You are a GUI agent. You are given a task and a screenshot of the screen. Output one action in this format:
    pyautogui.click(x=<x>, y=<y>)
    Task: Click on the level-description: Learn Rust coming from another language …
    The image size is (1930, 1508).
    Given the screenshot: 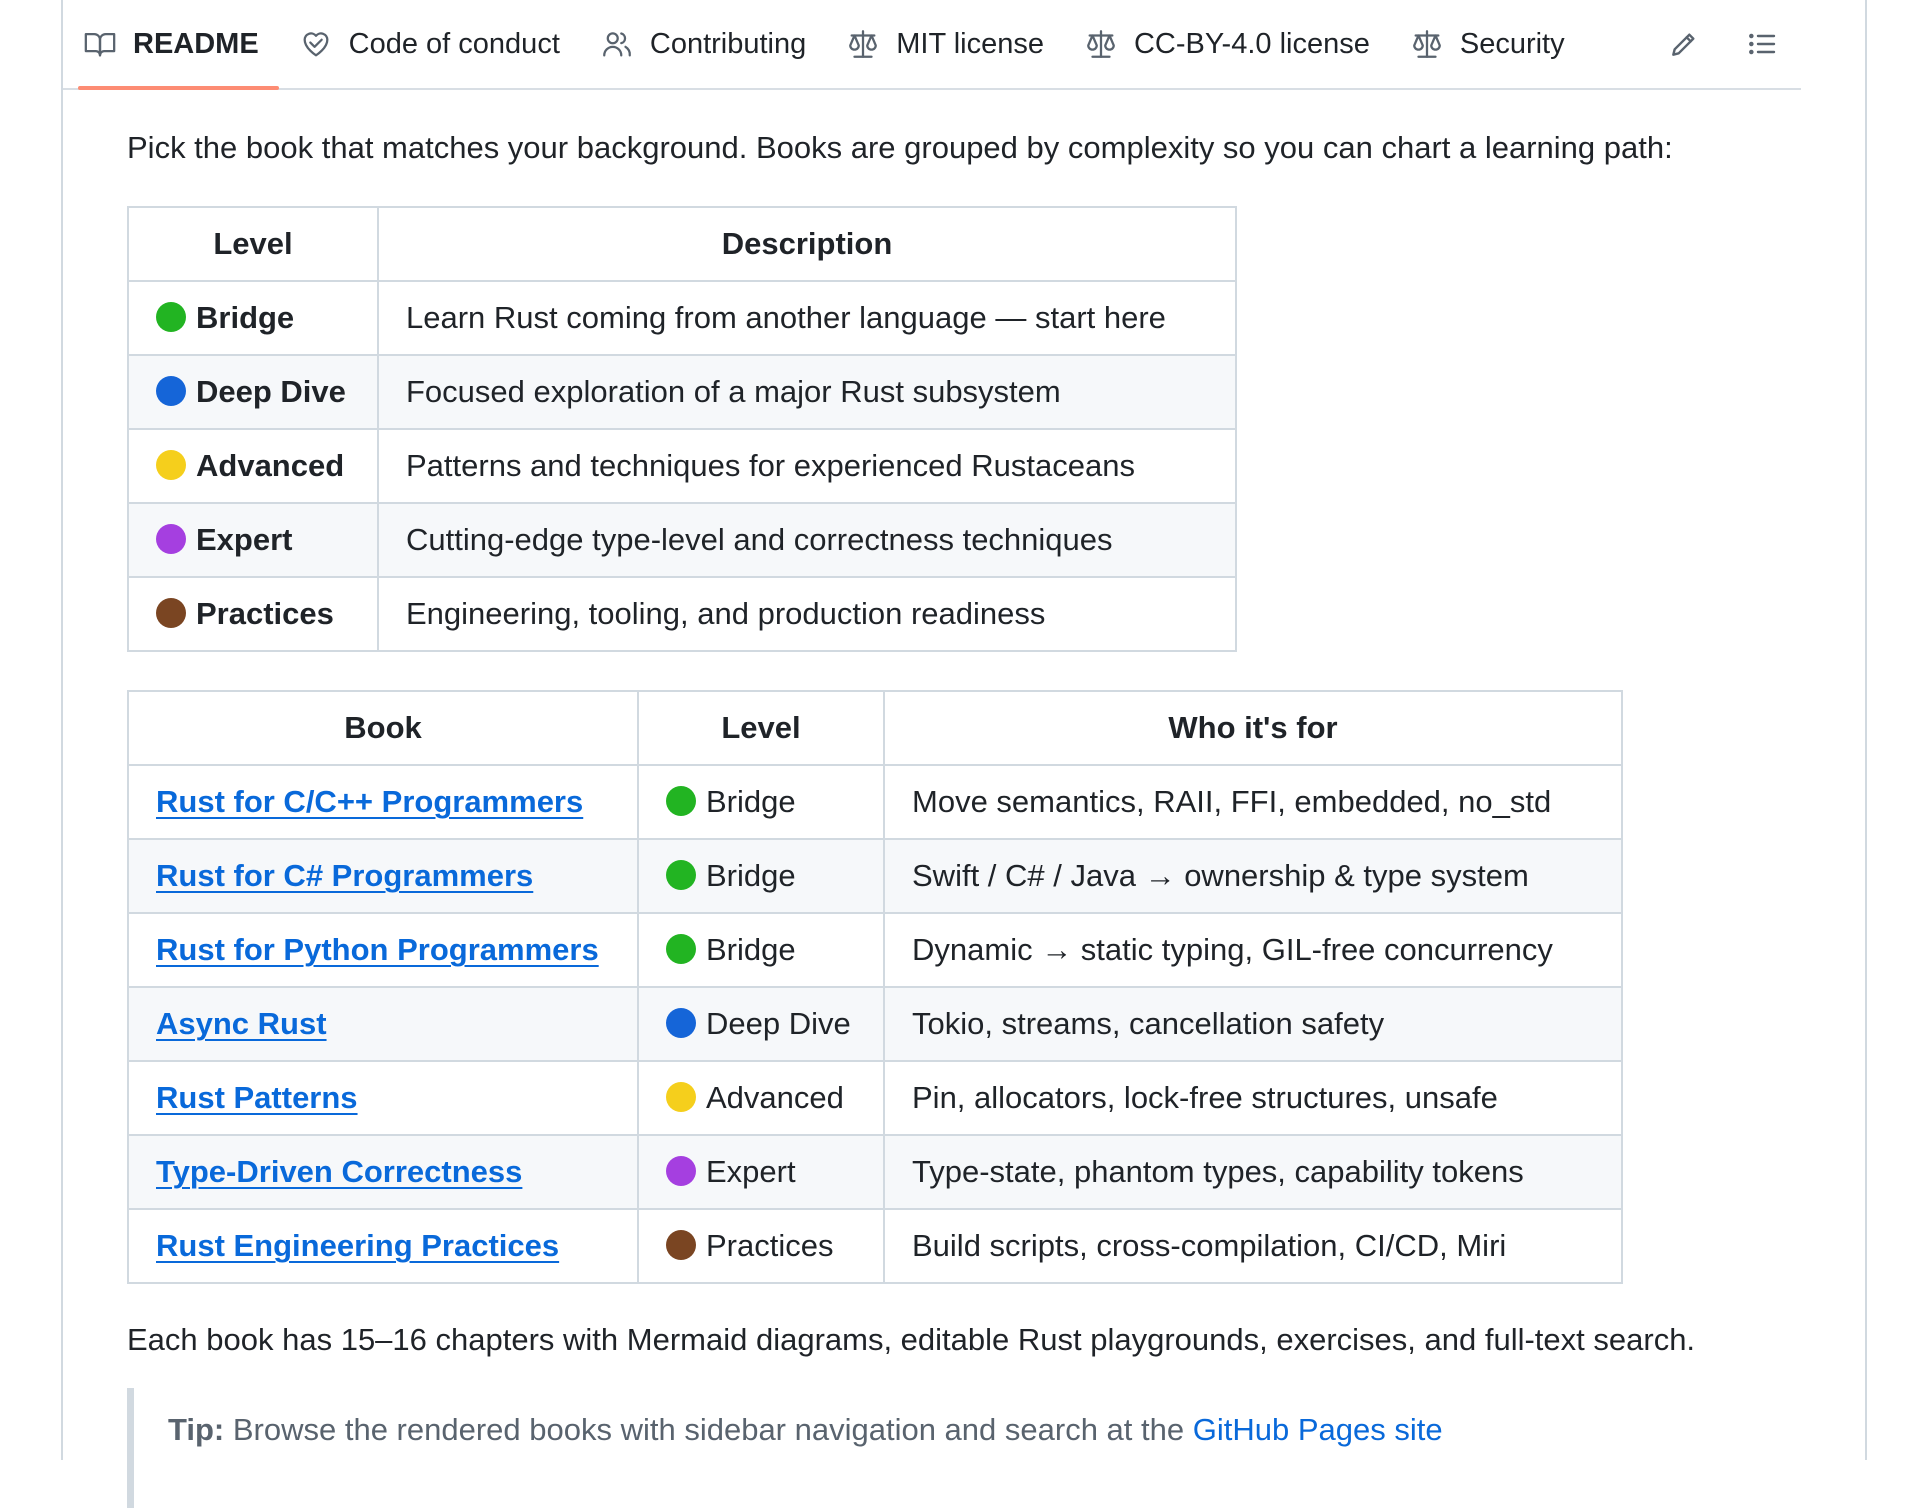 What is the action you would take?
    pyautogui.click(x=807, y=318)
    